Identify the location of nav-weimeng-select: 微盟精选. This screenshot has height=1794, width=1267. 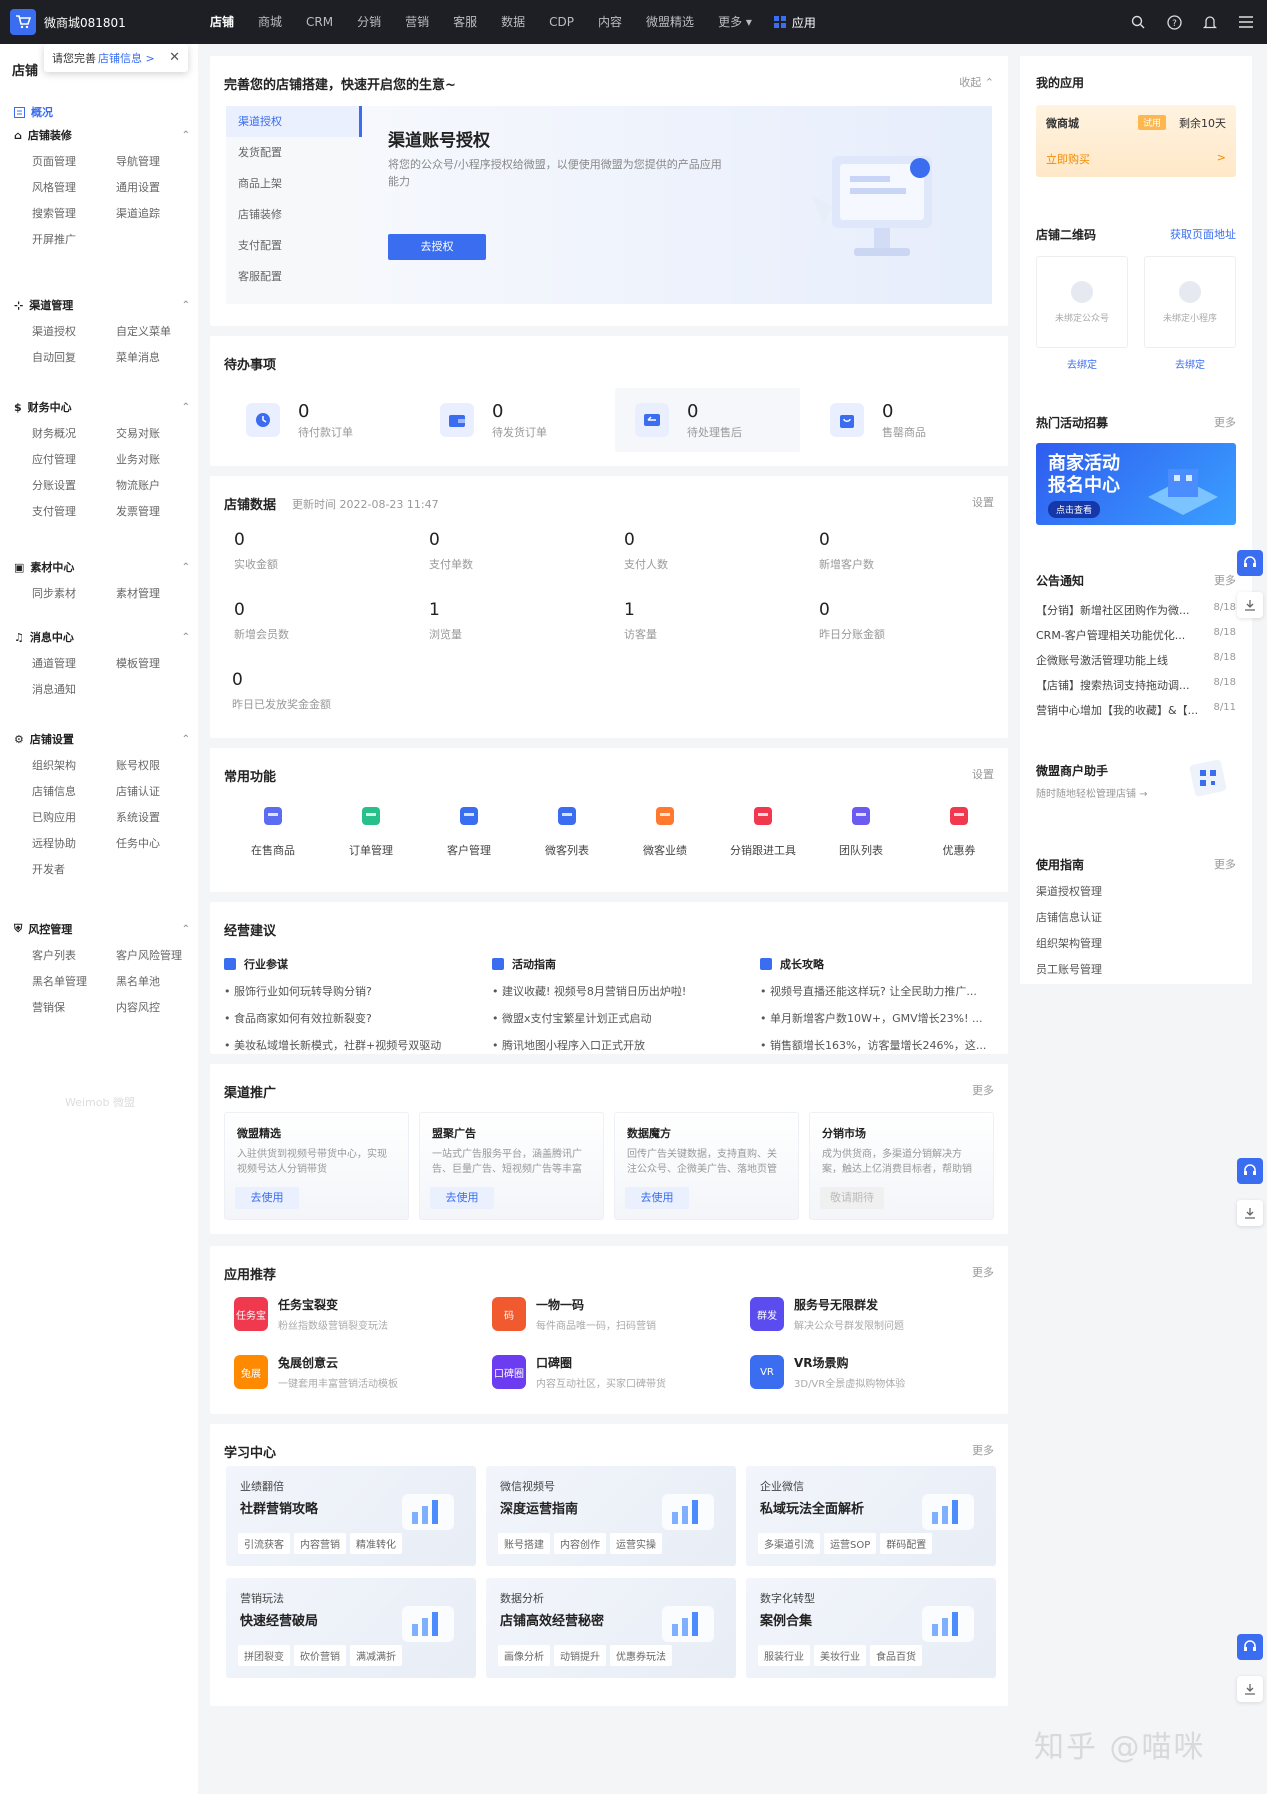
(670, 22).